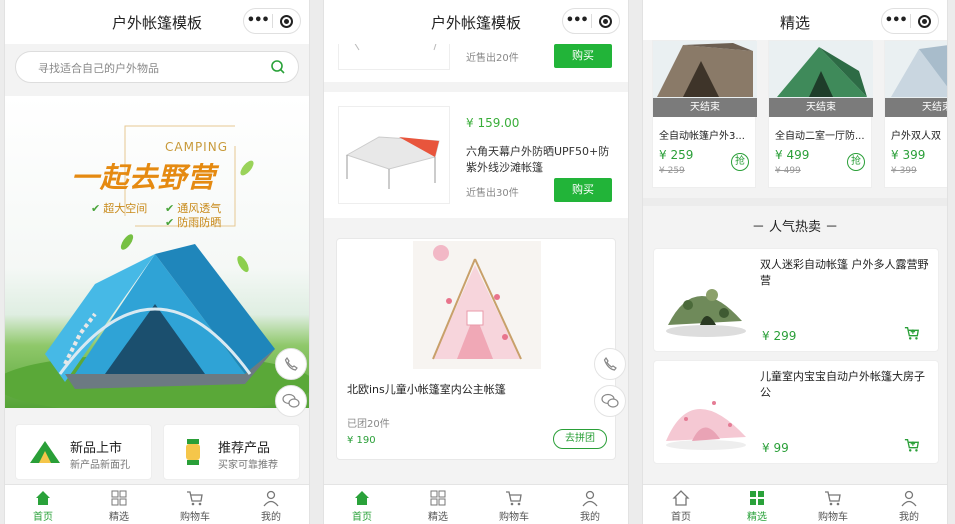 Image resolution: width=955 pixels, height=524 pixels. I want to click on banner-slogan: 一起去野营, so click(144, 177).